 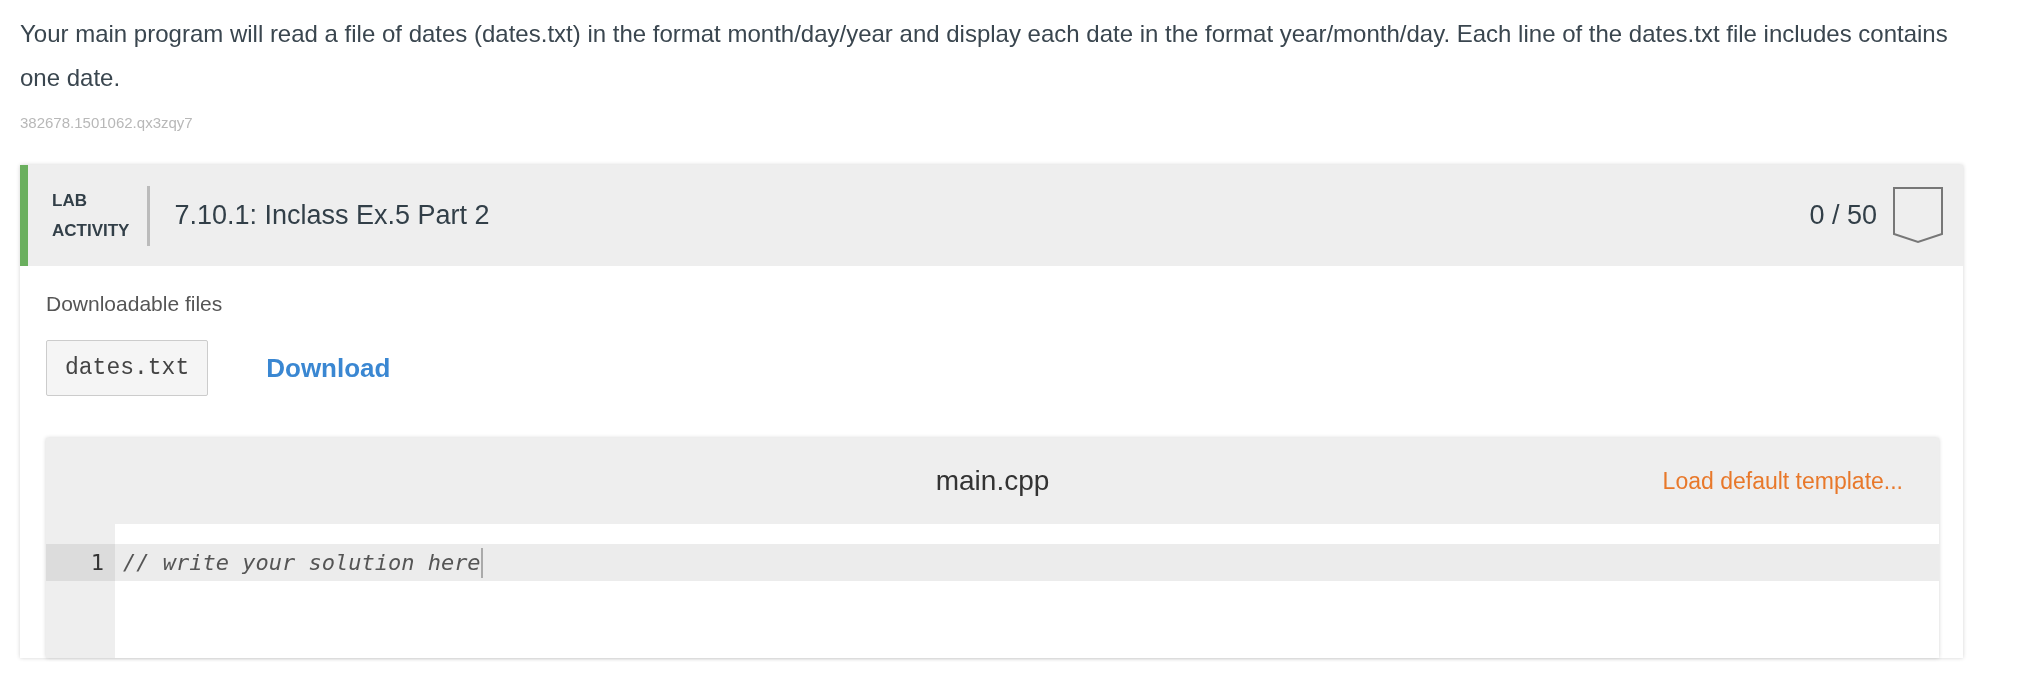 I want to click on activity-title: 7.10.1: Inclass Ex.5 Part 2, so click(x=332, y=215).